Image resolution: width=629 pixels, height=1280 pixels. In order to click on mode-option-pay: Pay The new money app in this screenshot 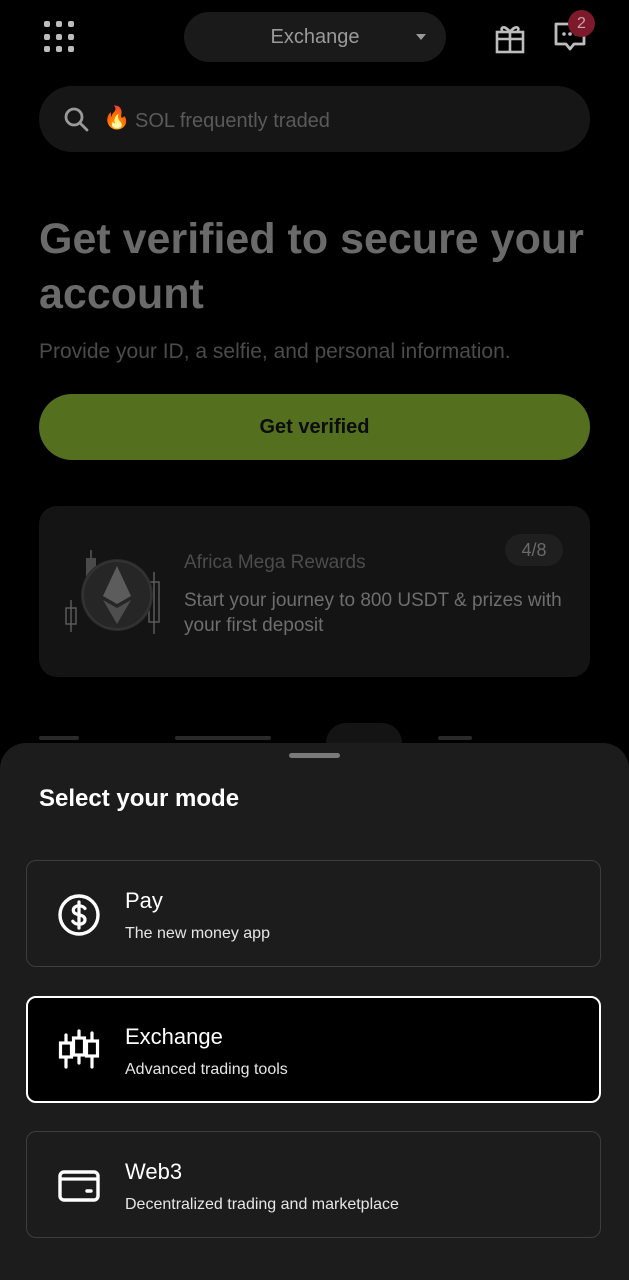, I will do `click(313, 913)`.